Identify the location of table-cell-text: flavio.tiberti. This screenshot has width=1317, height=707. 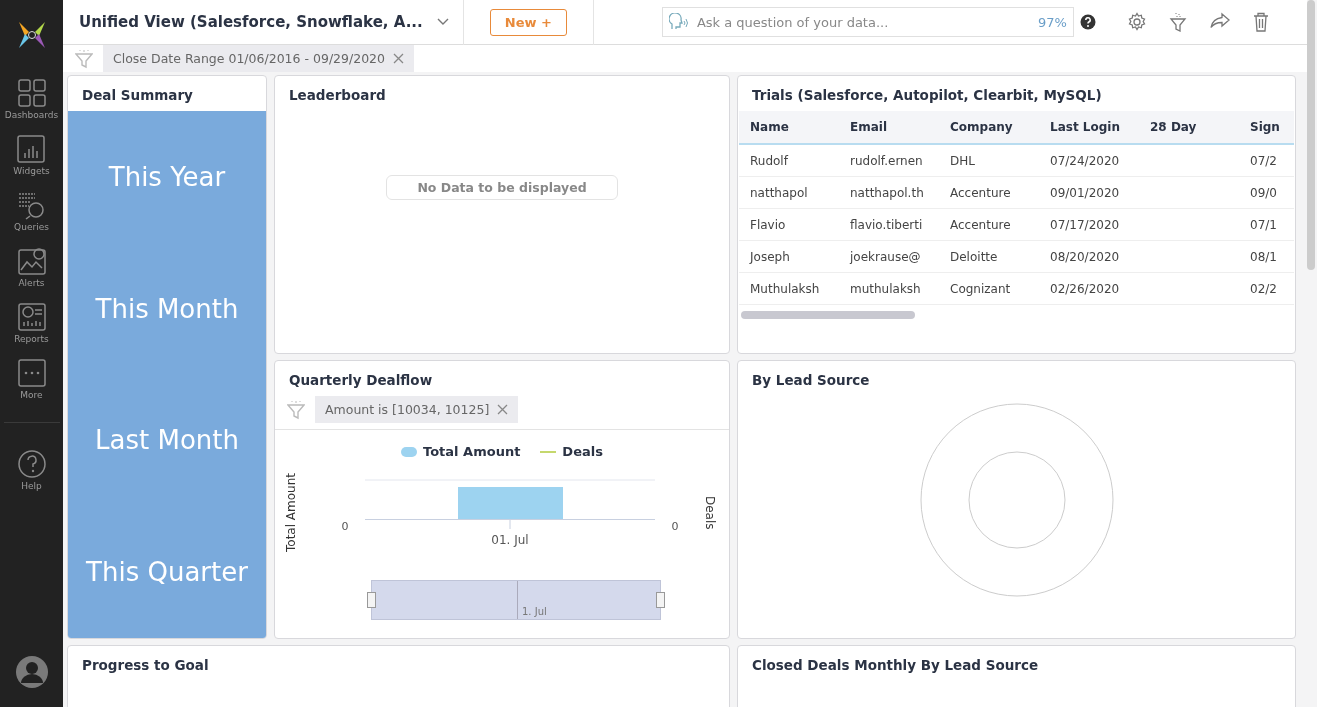
(886, 224).